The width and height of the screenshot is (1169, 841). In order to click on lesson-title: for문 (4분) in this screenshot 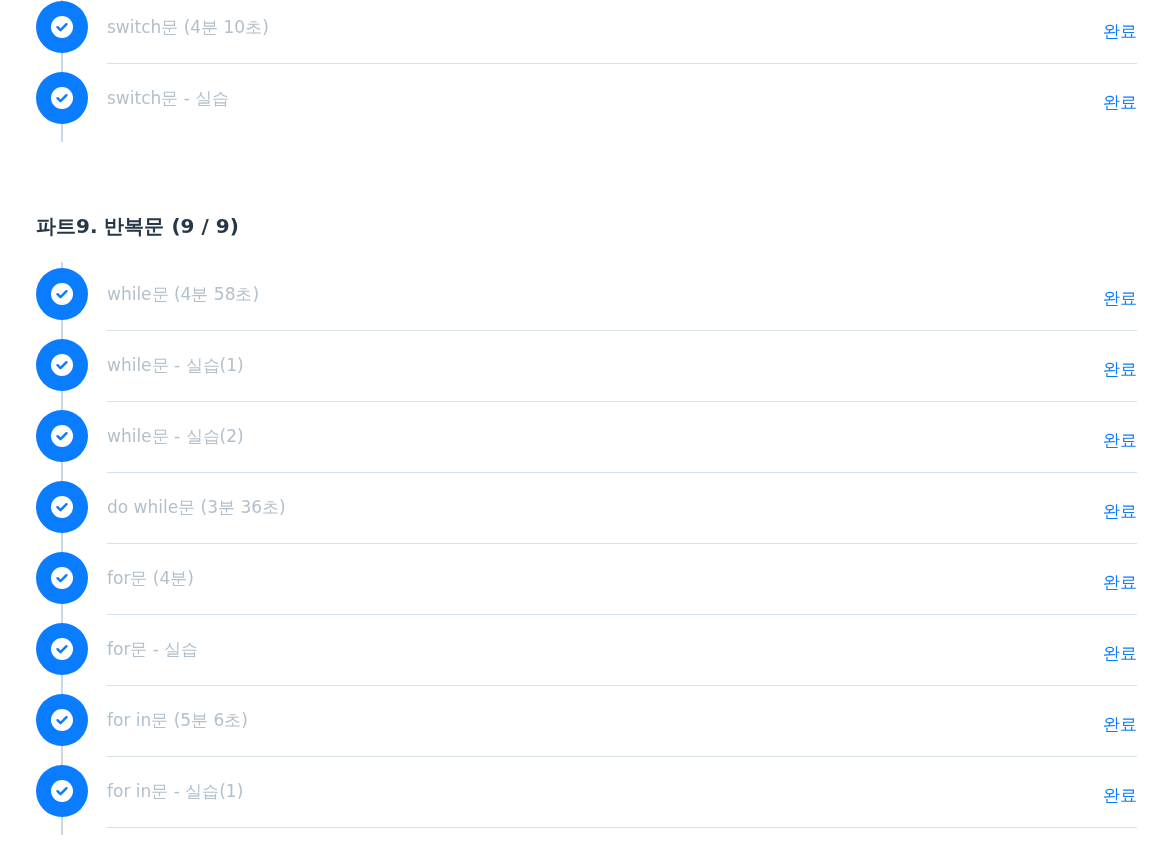, I will do `click(150, 578)`.